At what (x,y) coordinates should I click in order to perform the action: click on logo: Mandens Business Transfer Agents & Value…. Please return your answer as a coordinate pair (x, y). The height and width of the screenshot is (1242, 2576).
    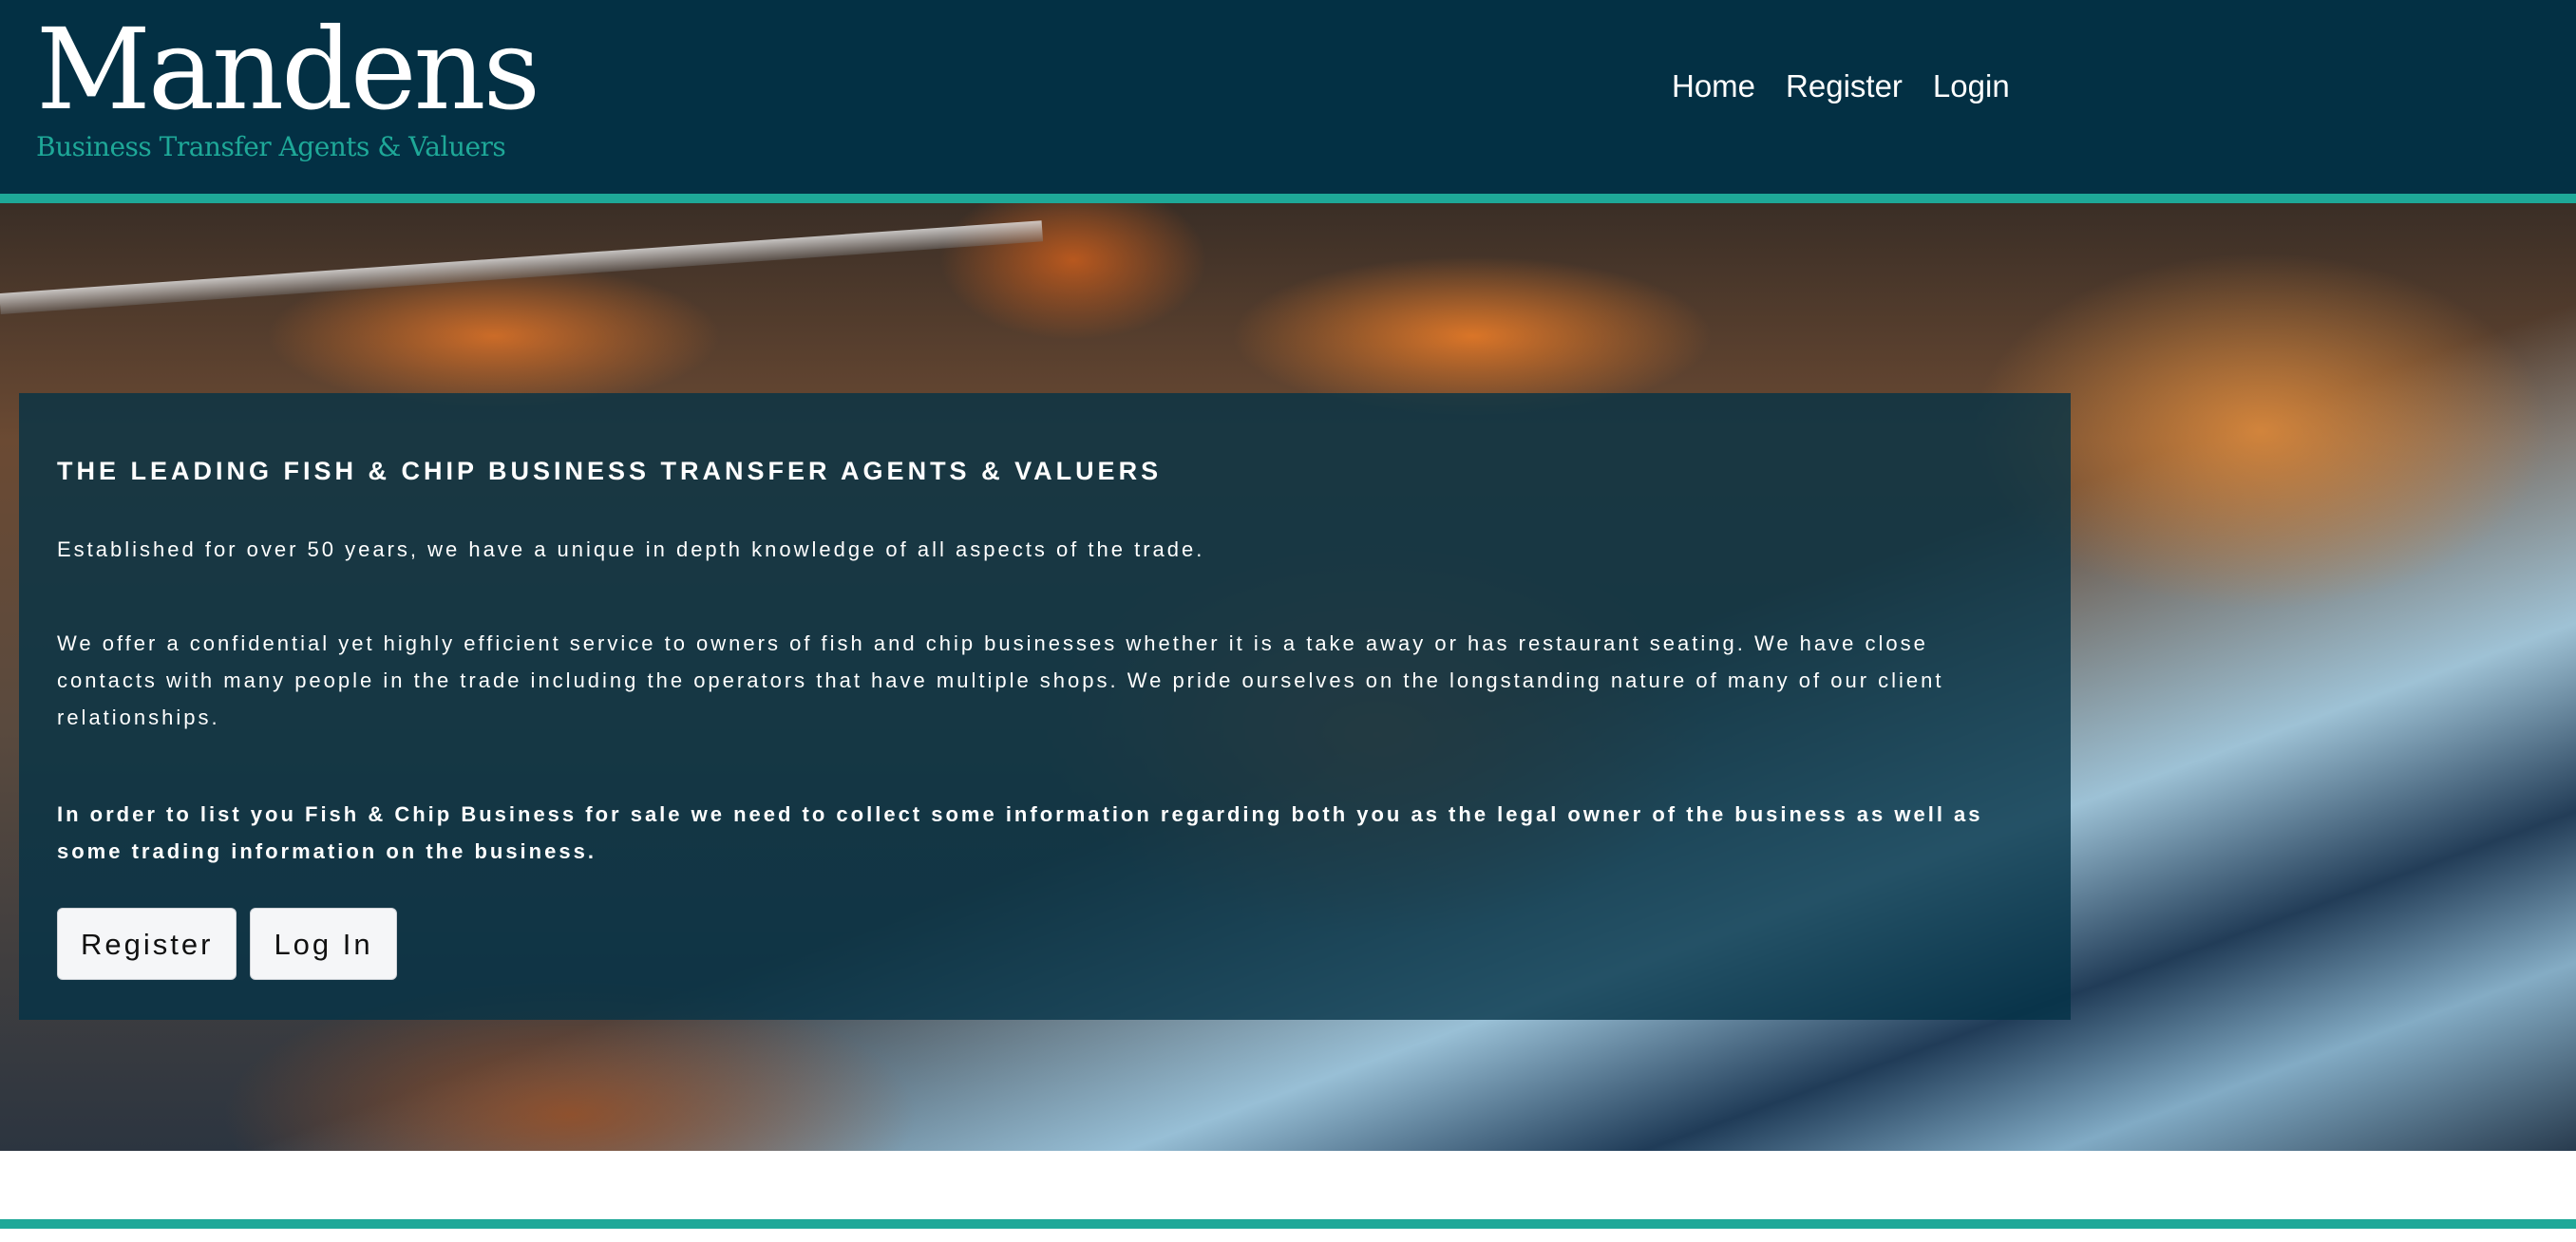
    Looking at the image, I should click on (288, 83).